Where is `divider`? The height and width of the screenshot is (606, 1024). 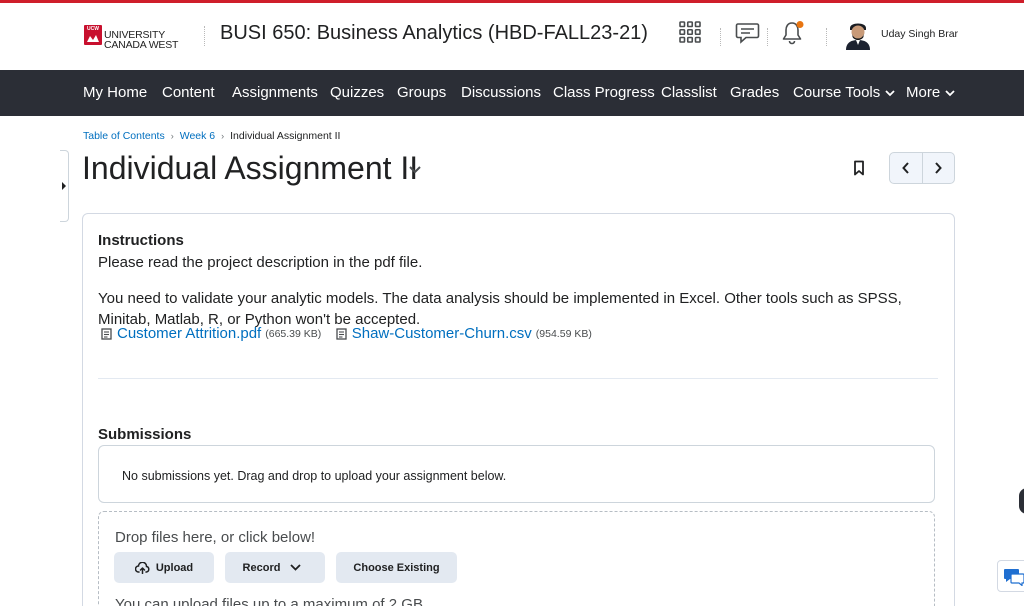 divider is located at coordinates (518, 378).